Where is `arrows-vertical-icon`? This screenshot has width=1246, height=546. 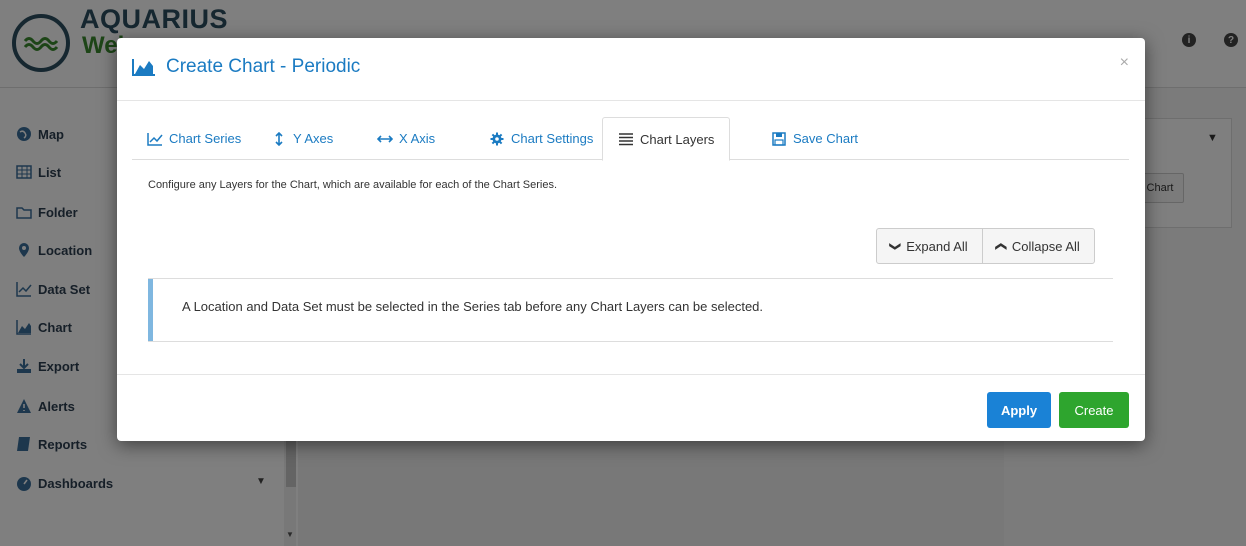
arrows-vertical-icon is located at coordinates (279, 138).